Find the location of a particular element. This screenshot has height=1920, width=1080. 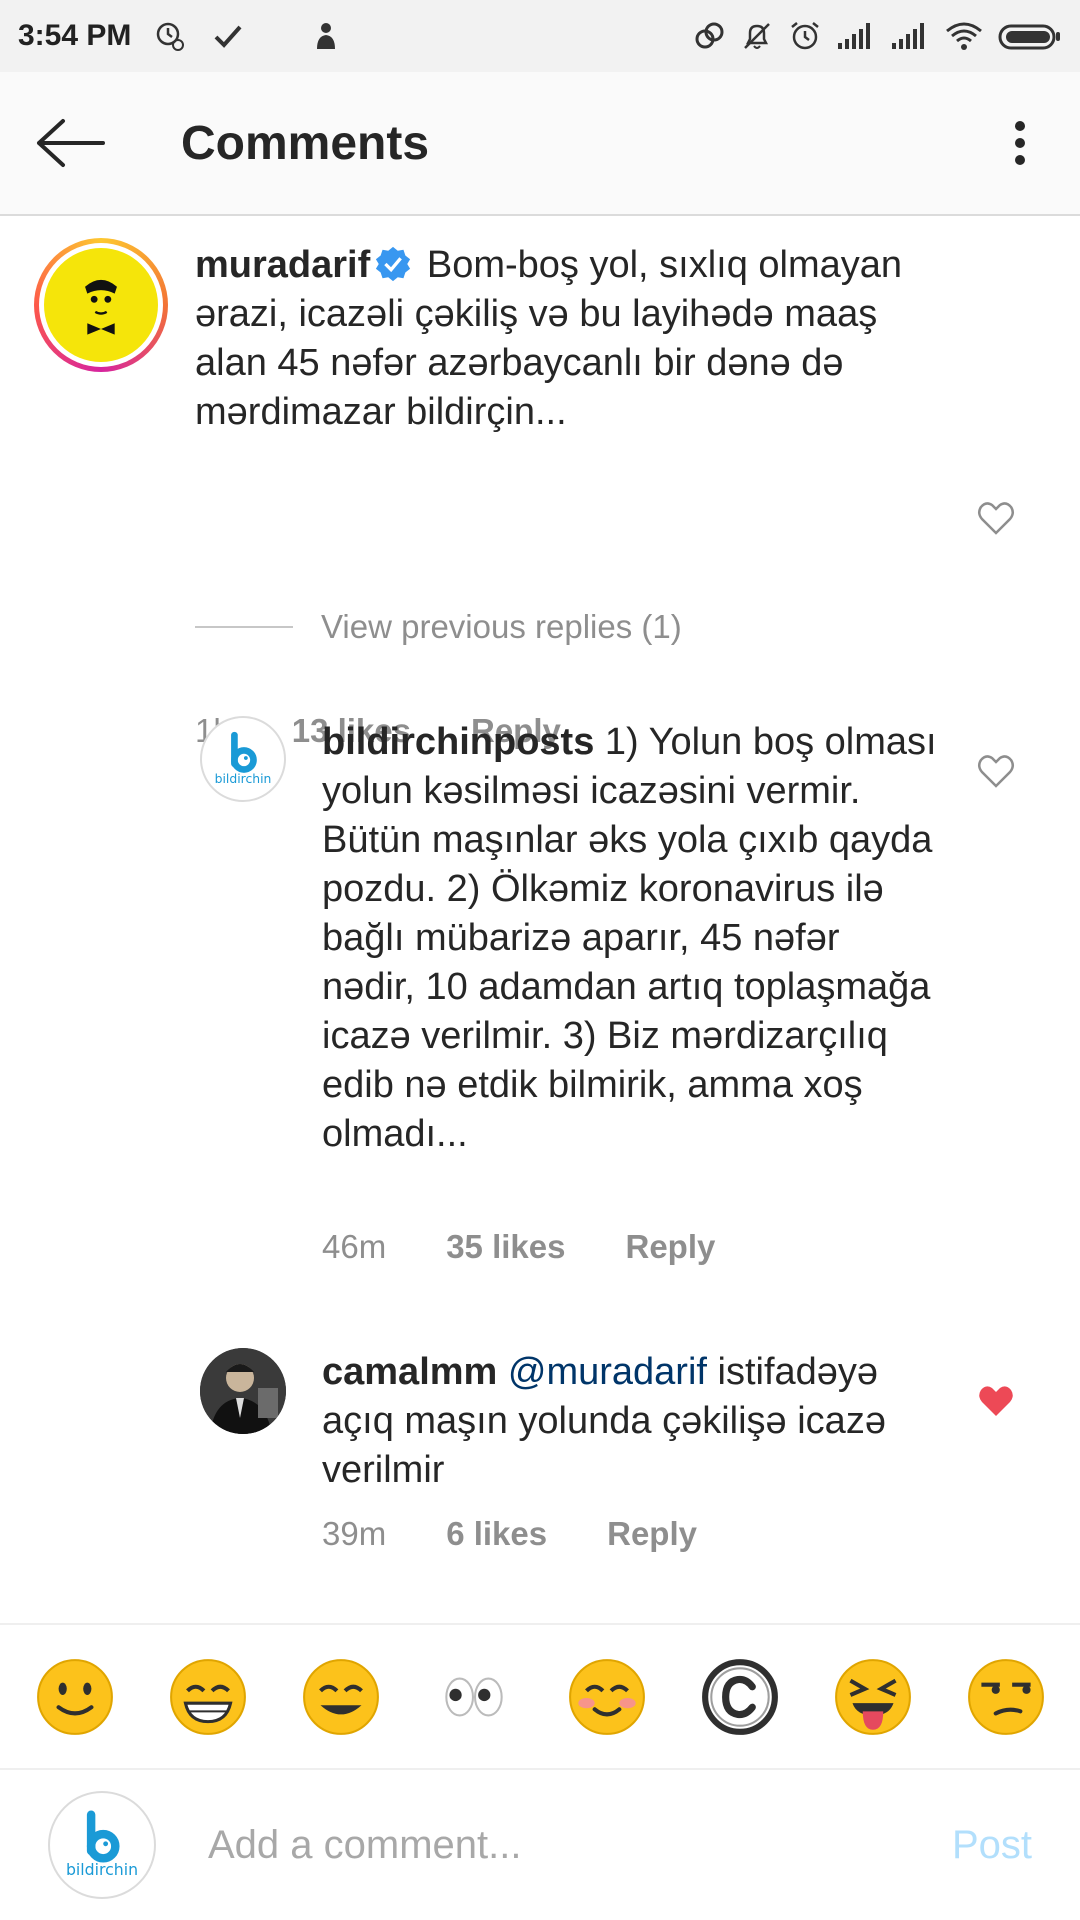

user-photo-icon is located at coordinates (243, 1391).